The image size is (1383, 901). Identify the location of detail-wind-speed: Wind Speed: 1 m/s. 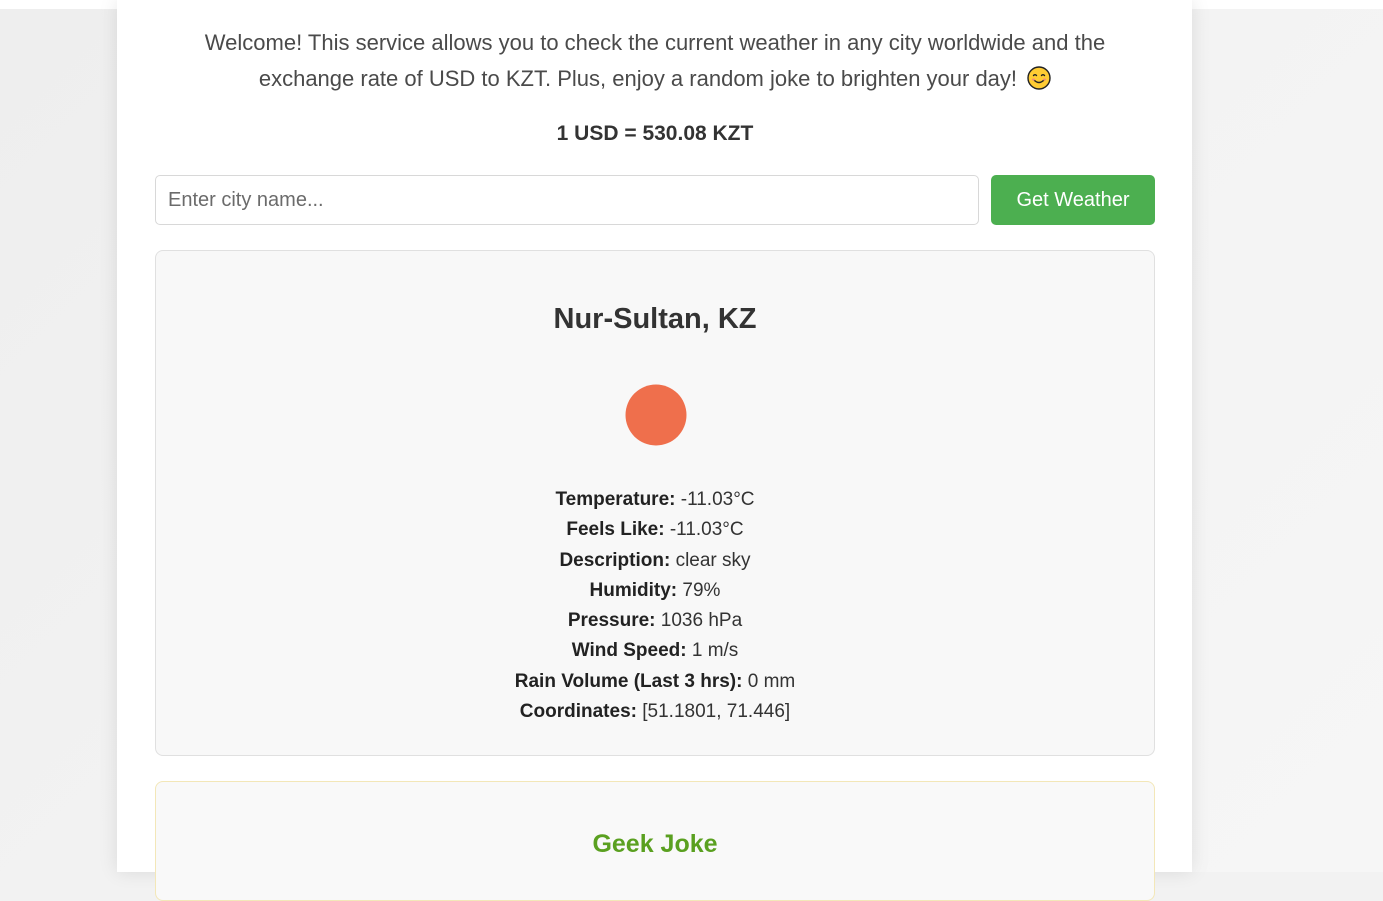
(655, 651).